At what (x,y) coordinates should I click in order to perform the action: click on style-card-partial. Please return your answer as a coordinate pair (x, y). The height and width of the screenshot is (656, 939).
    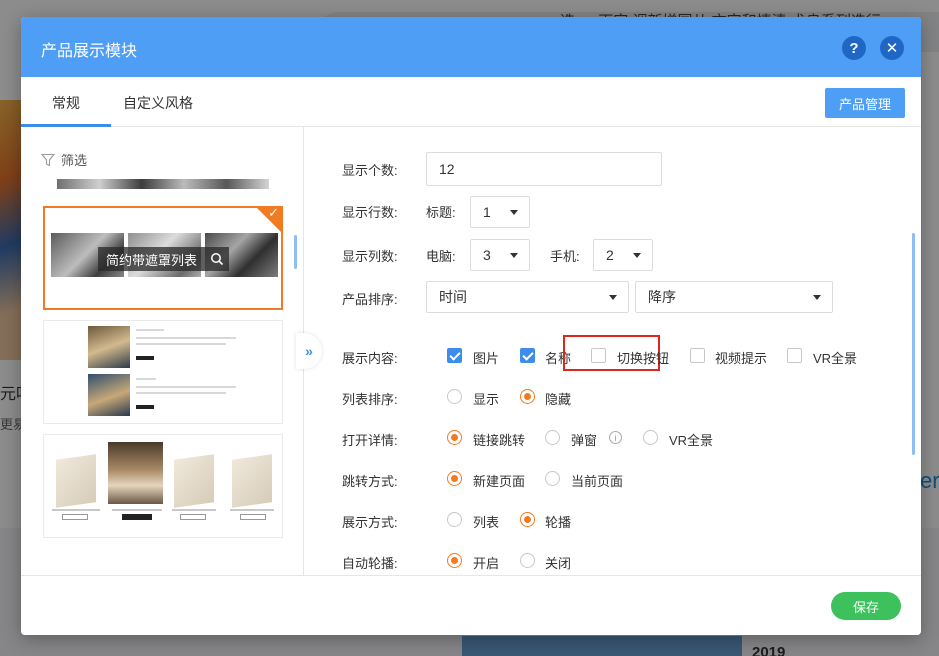
    Looking at the image, I should click on (163, 186).